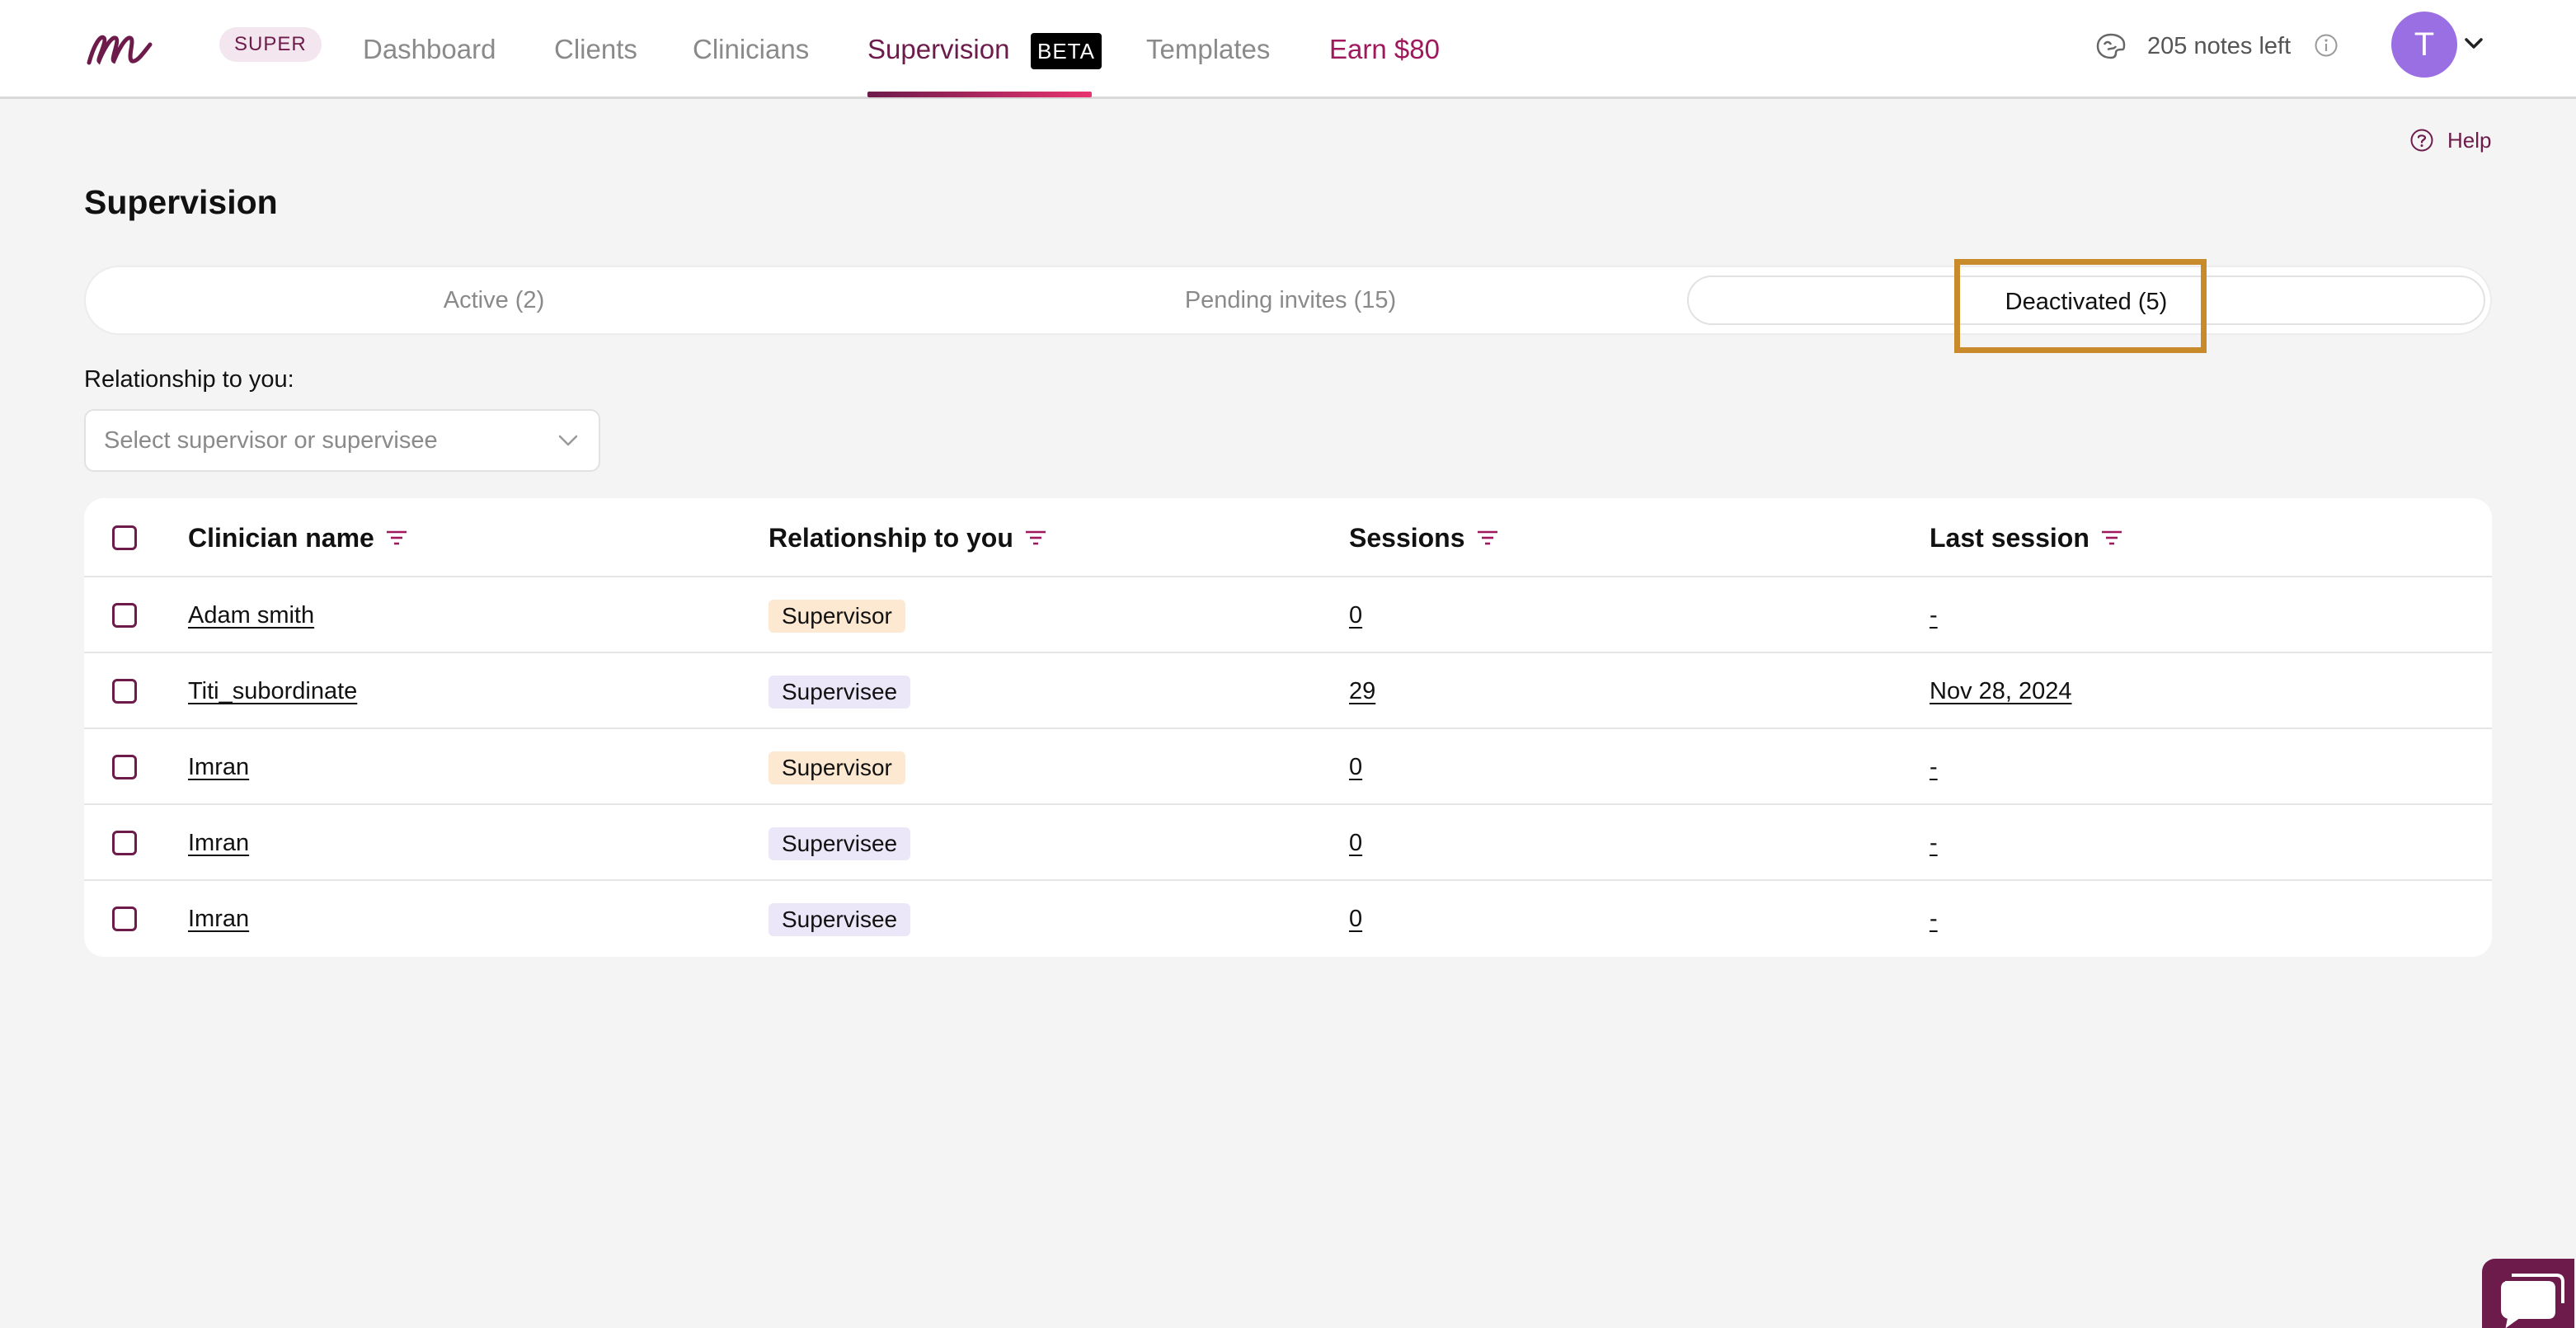  Describe the element at coordinates (281, 538) in the screenshot. I see `column-label: Clinician name` at that location.